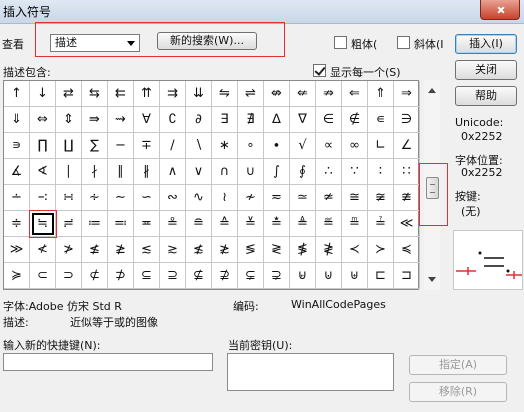 The height and width of the screenshot is (412, 524). What do you see at coordinates (173, 250) in the screenshot?
I see `symbol-cell: ≳` at bounding box center [173, 250].